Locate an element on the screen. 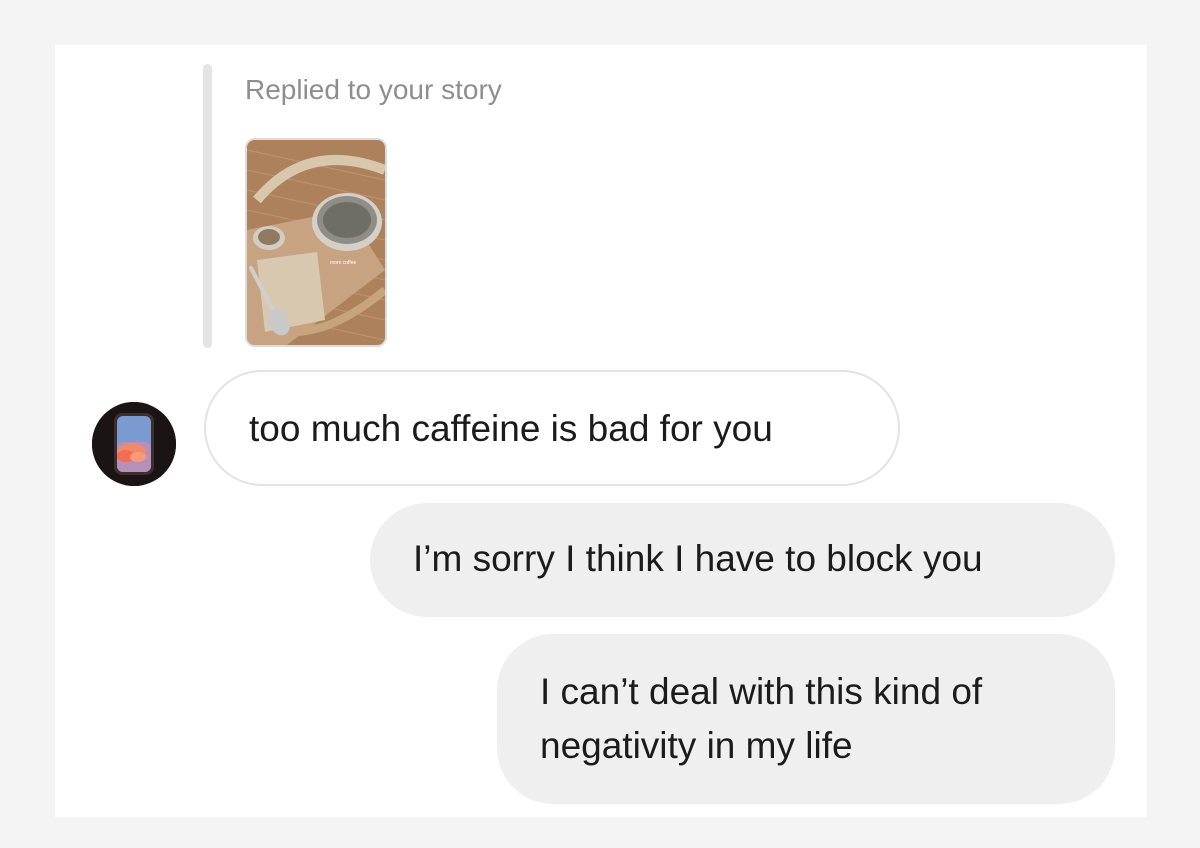 The height and width of the screenshot is (848, 1200). incoming-message-bubble: too much caffeine is bad for you is located at coordinates (552, 428).